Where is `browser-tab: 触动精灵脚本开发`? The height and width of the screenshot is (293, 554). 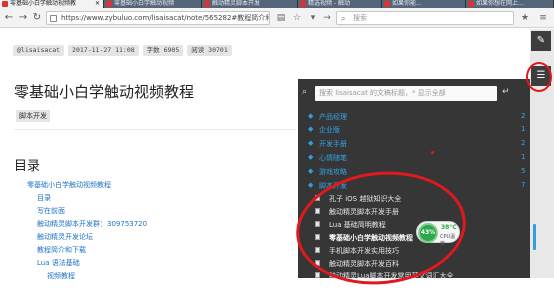 browser-tab: 触动精灵脚本开发 is located at coordinates (250, 4).